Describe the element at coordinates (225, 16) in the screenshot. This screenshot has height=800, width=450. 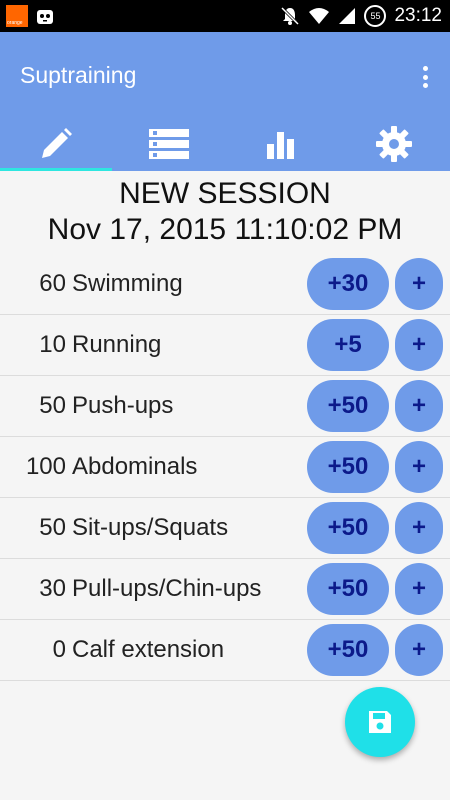
I see `status-bar: orange 55 23:12` at that location.